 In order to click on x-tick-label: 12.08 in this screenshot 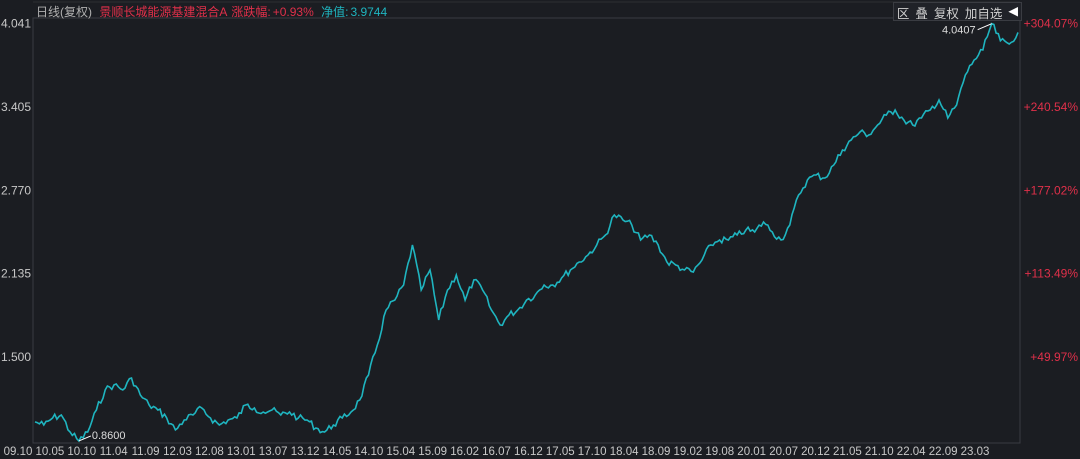, I will do `click(209, 452)`.